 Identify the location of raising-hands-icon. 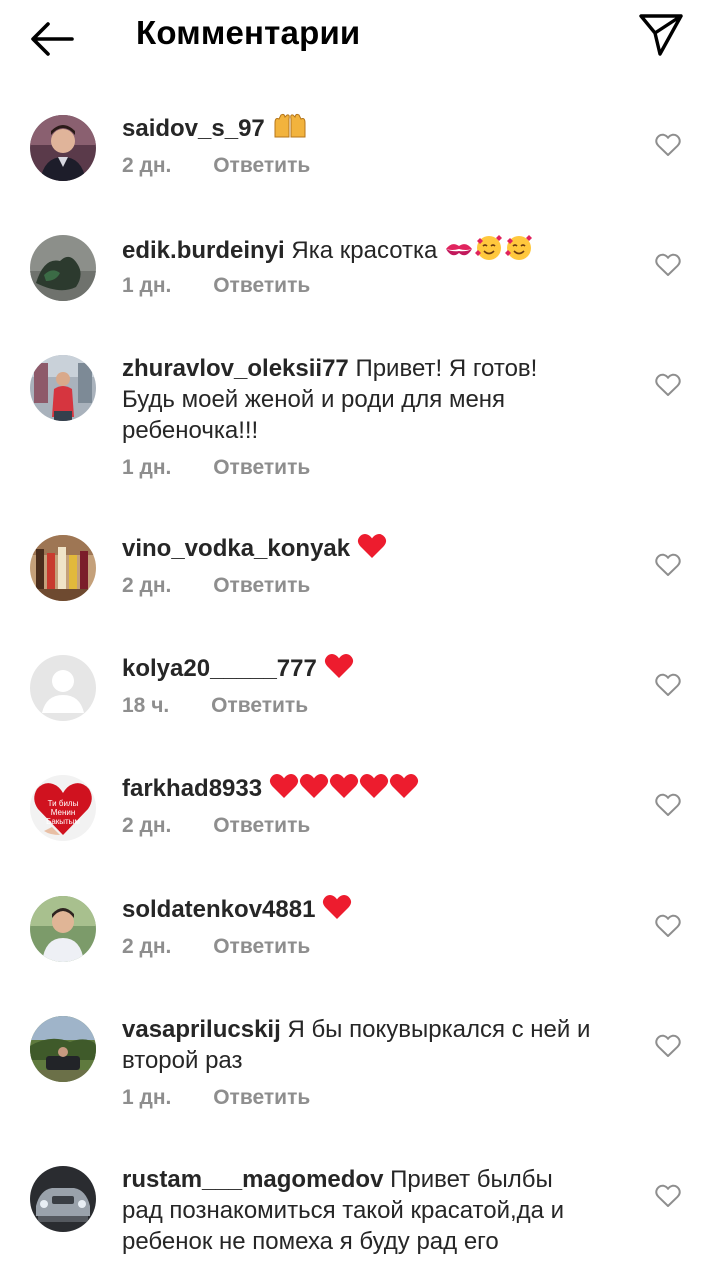
(290, 130).